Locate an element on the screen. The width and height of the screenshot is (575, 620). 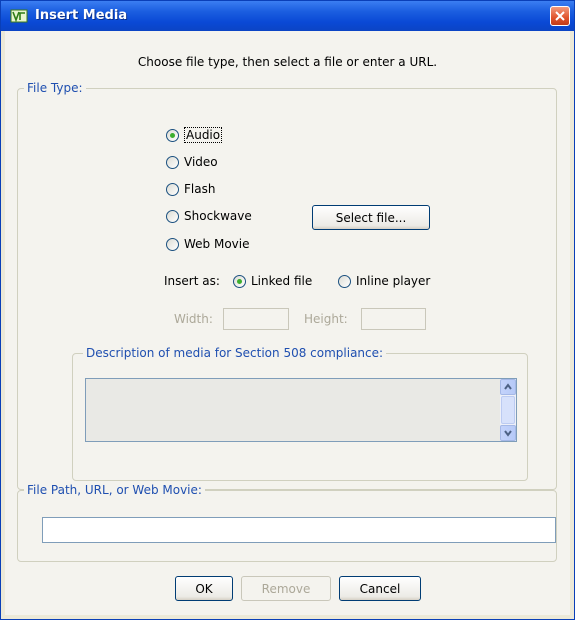
close-button is located at coordinates (560, 16).